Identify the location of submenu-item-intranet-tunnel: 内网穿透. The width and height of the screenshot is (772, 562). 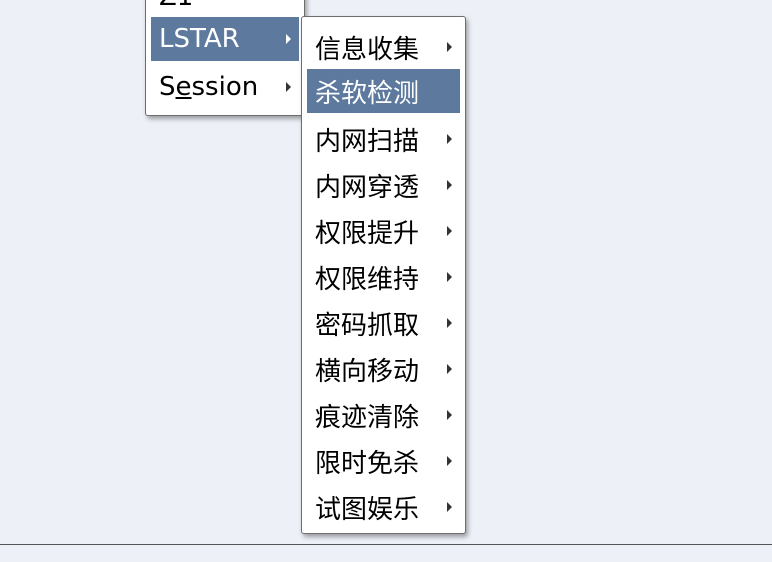
(383, 185).